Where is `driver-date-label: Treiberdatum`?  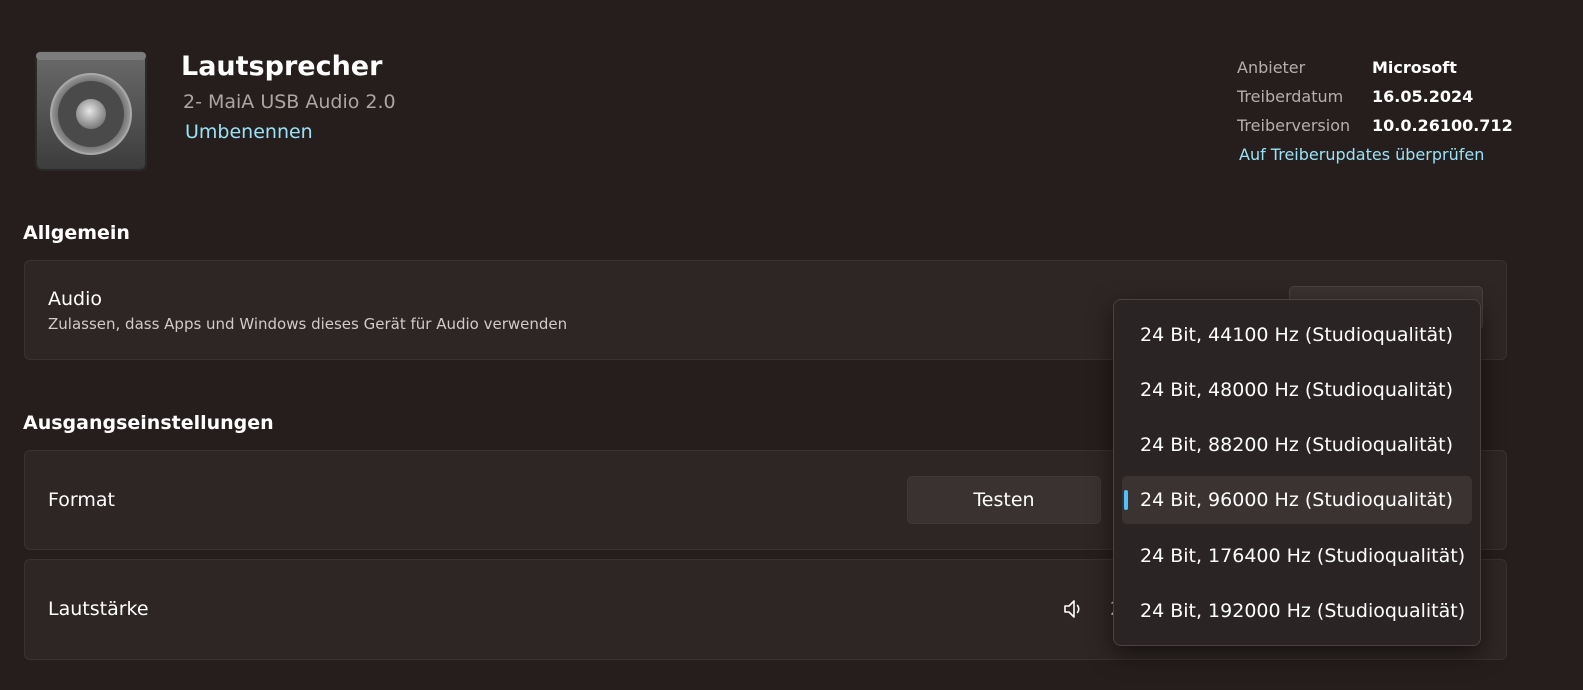
driver-date-label: Treiberdatum is located at coordinates (1290, 96).